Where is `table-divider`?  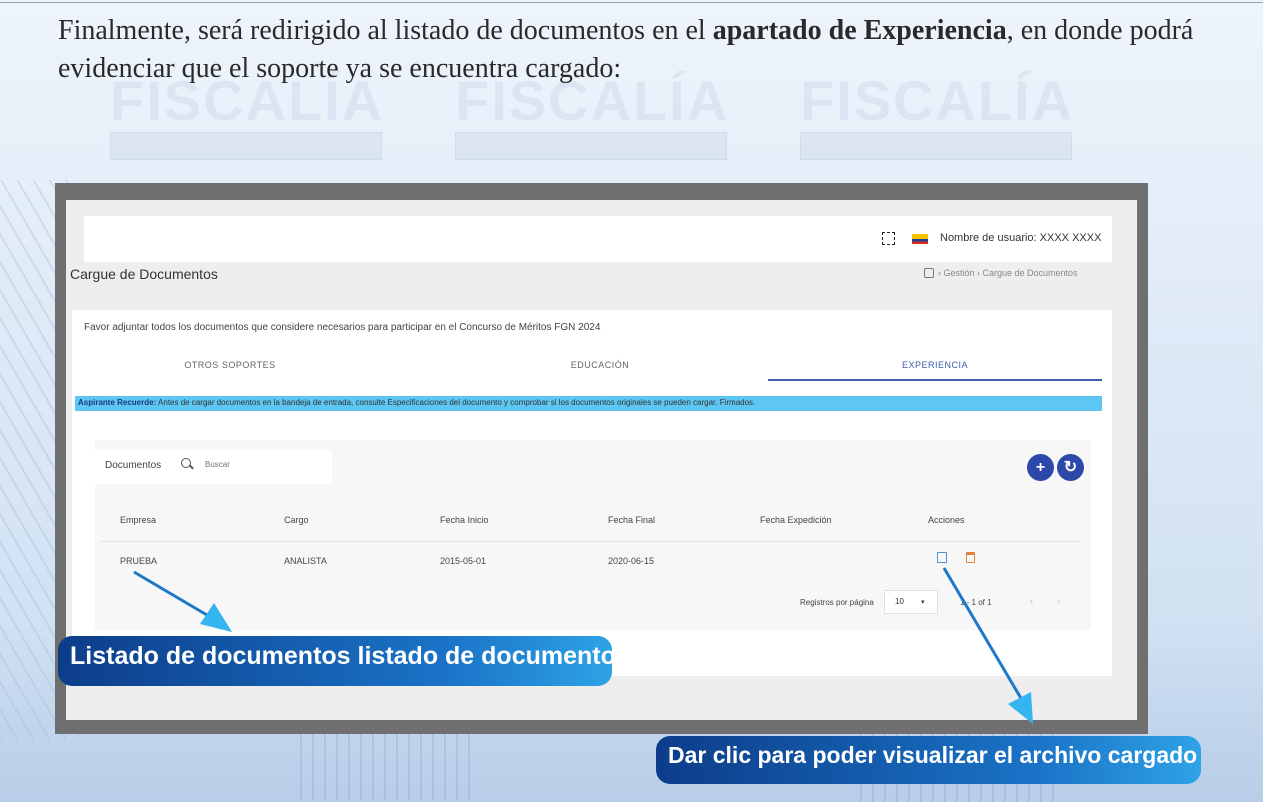
table-divider is located at coordinates (591, 541).